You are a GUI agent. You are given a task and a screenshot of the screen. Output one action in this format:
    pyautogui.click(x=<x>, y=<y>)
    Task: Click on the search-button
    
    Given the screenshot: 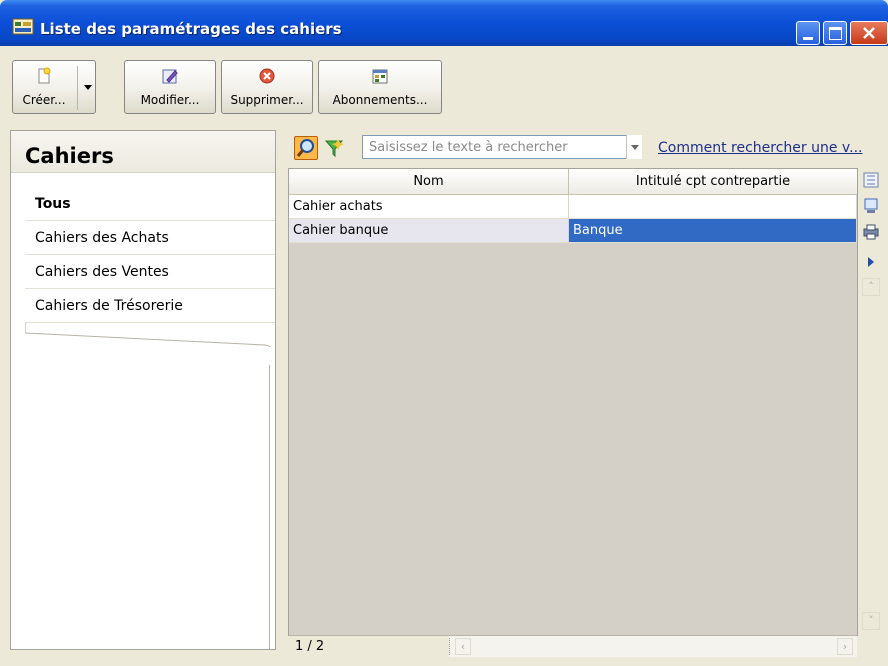 What is the action you would take?
    pyautogui.click(x=306, y=148)
    